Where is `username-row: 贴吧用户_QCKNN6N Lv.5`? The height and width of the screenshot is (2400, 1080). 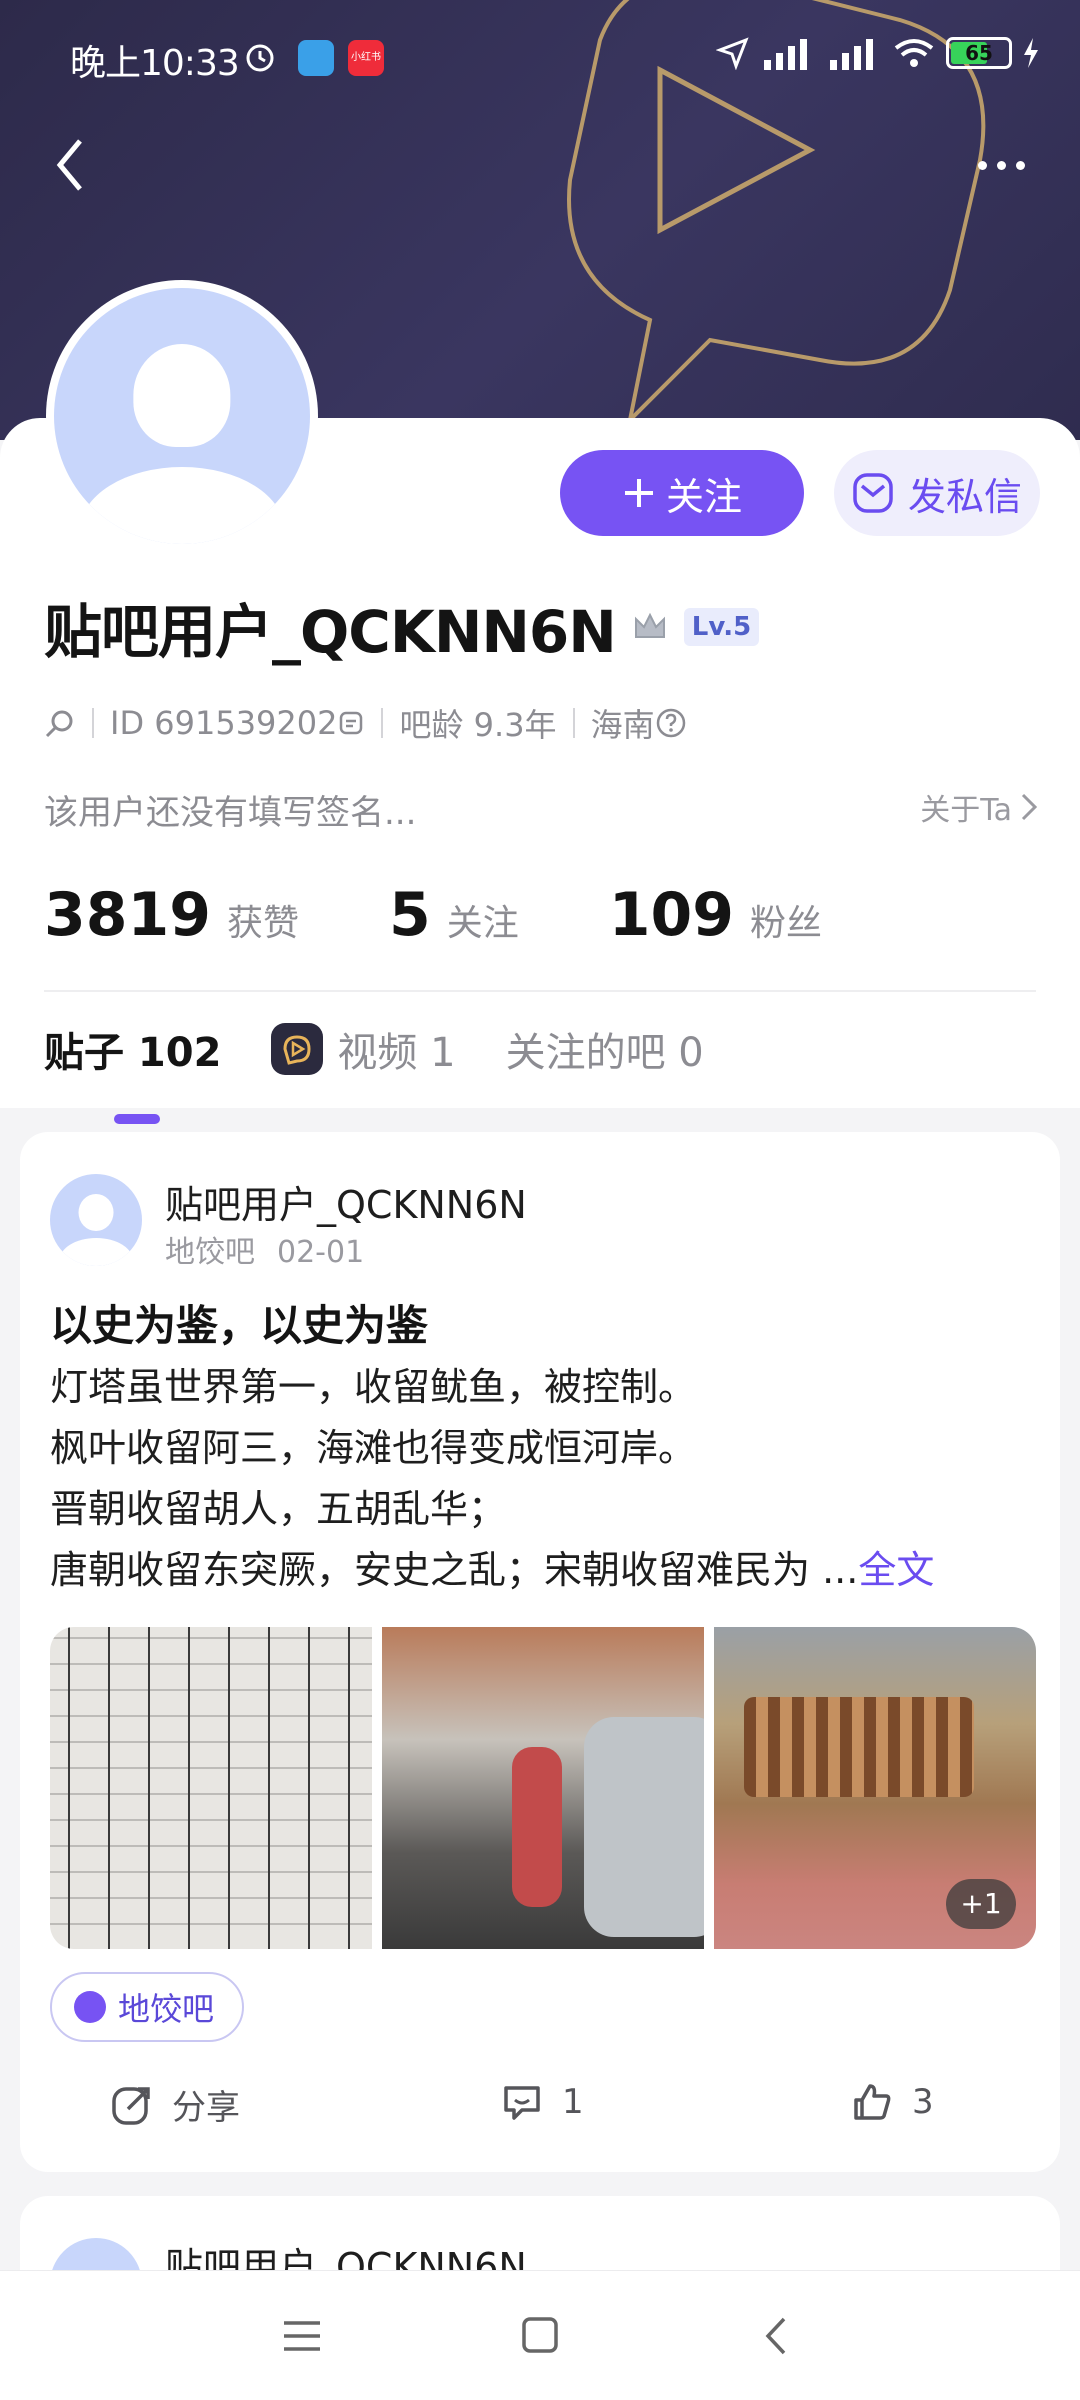 username-row: 贴吧用户_QCKNN6N Lv.5 is located at coordinates (402, 627).